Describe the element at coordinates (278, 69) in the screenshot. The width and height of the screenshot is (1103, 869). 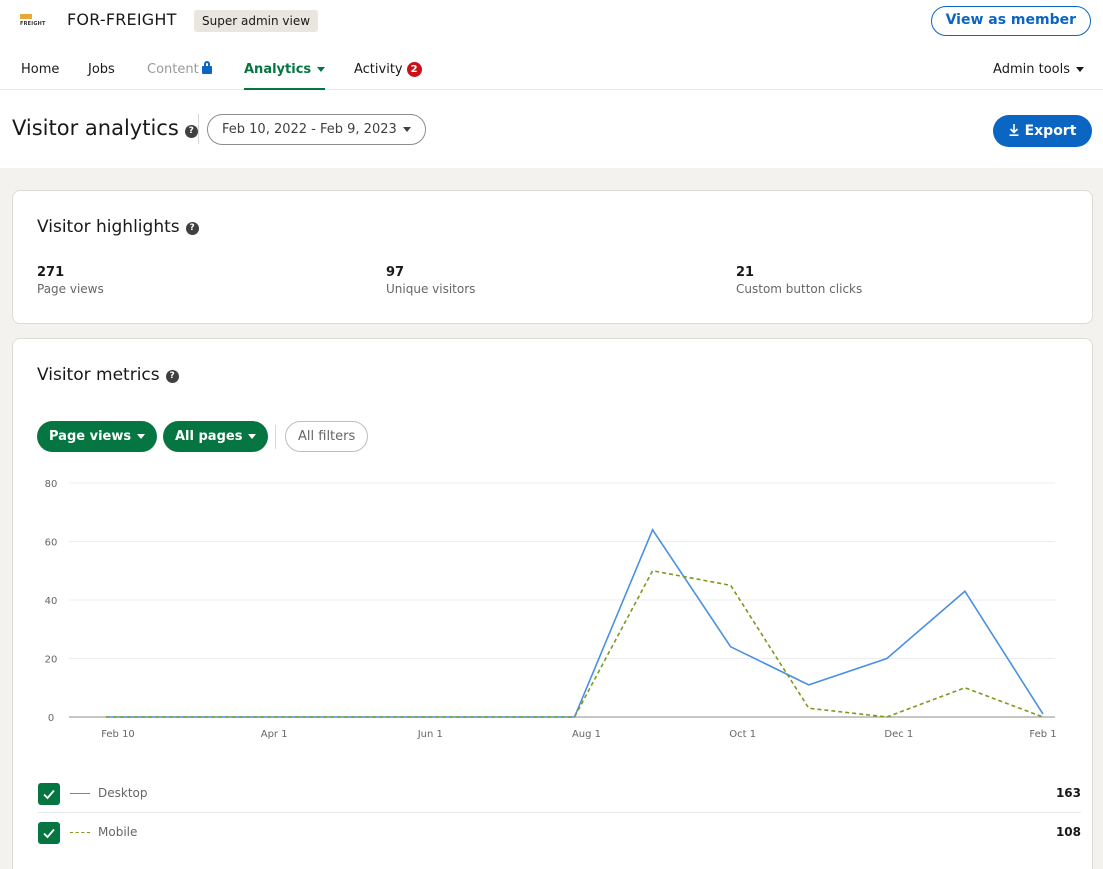
I see `tab-analytics-label: Analytics` at that location.